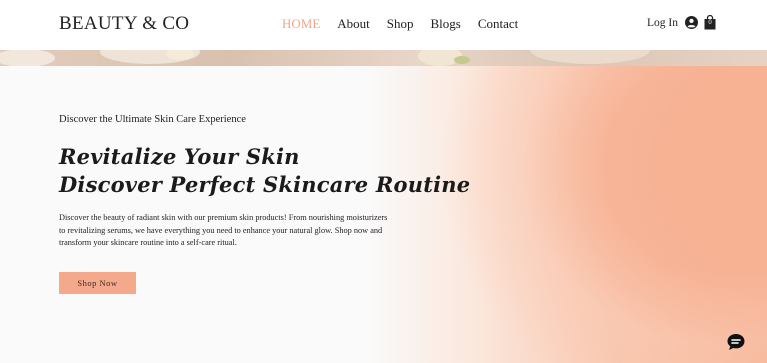 The height and width of the screenshot is (363, 767). What do you see at coordinates (662, 22) in the screenshot?
I see `login-label: Log In` at bounding box center [662, 22].